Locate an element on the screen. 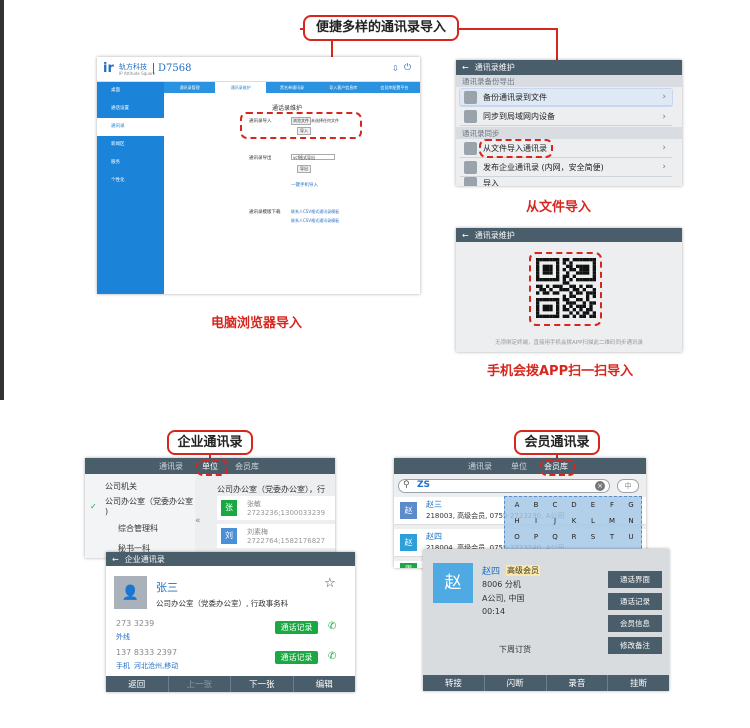 This screenshot has height=728, width=750. side-menu: 通话界面通话记录会员信息修改备注 is located at coordinates (635, 615).